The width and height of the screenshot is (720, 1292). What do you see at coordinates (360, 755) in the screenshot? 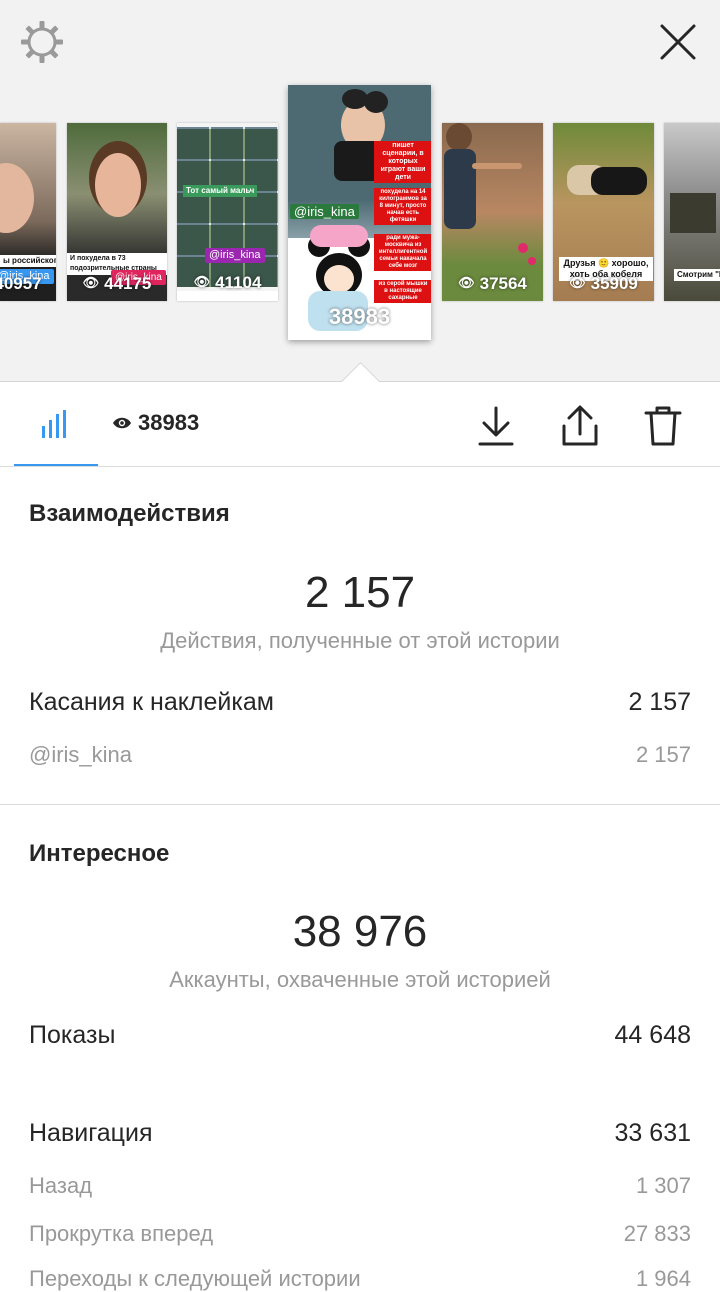
I see `mention-row: @iris_kina 2 157` at bounding box center [360, 755].